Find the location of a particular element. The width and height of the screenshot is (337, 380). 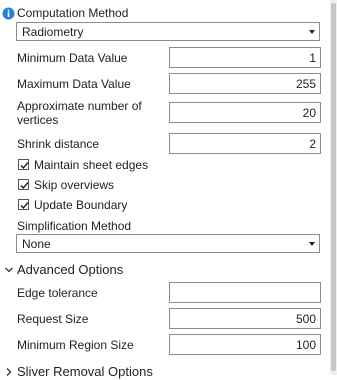

skip-overviews-checkbox is located at coordinates (23, 184).